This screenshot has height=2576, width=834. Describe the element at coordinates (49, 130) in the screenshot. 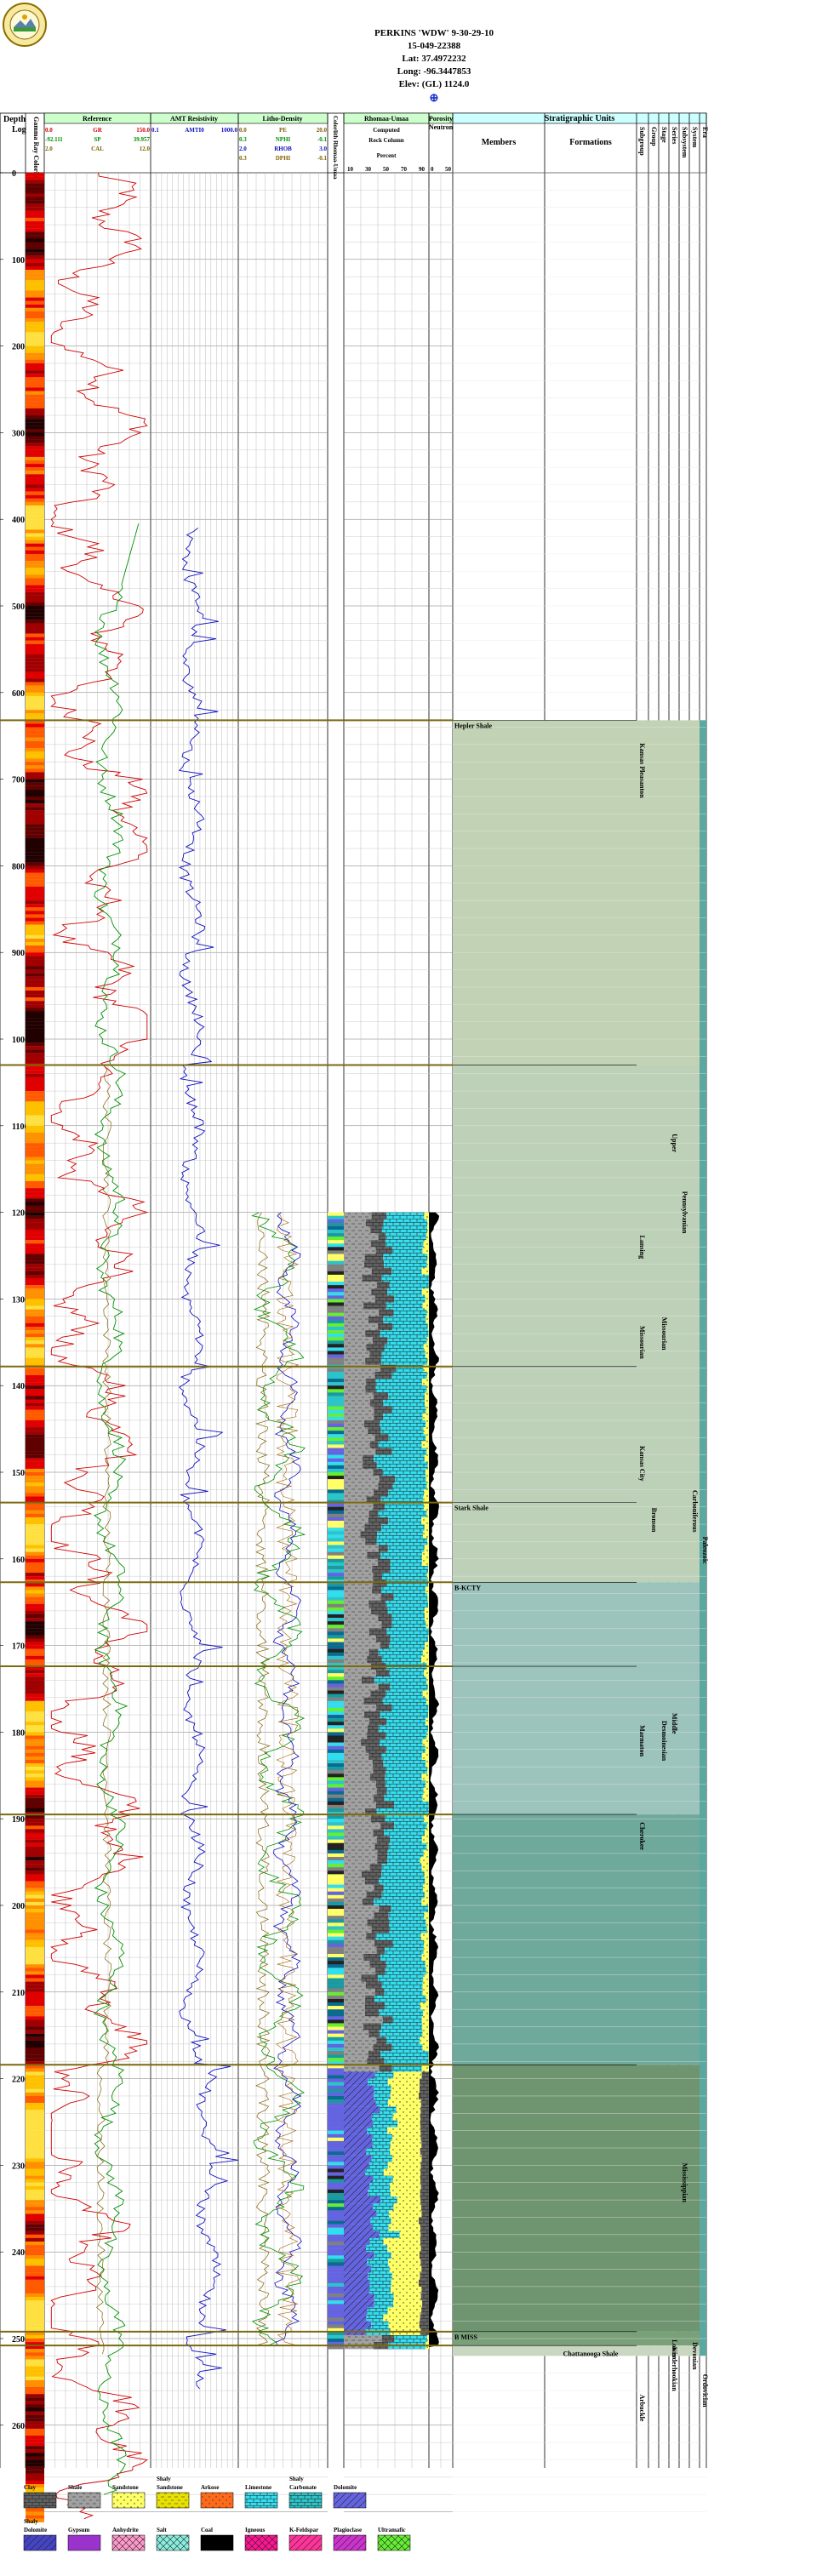

I see `reference-scale-left: 0.0` at that location.